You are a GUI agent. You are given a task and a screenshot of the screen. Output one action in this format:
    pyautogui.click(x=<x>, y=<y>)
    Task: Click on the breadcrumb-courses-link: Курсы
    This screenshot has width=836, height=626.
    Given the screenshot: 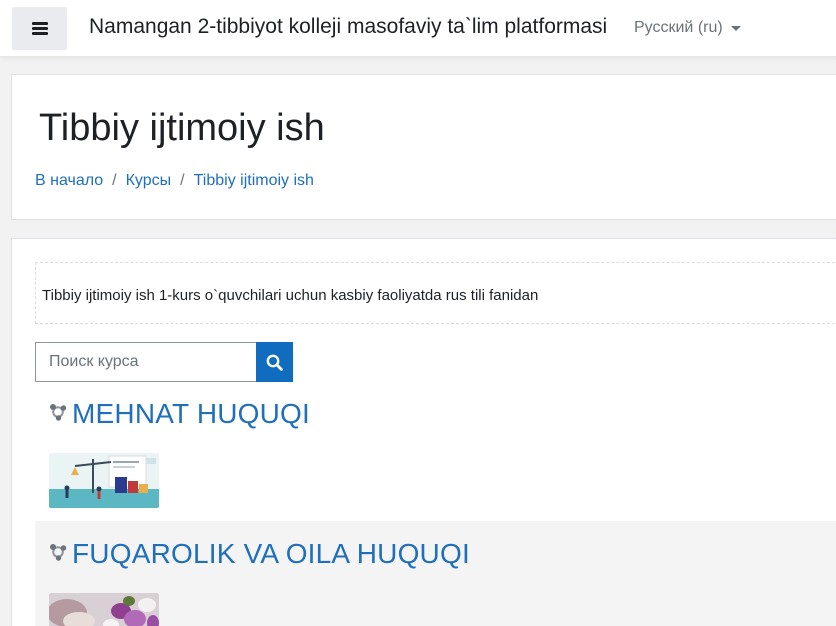 What is the action you would take?
    pyautogui.click(x=149, y=181)
    